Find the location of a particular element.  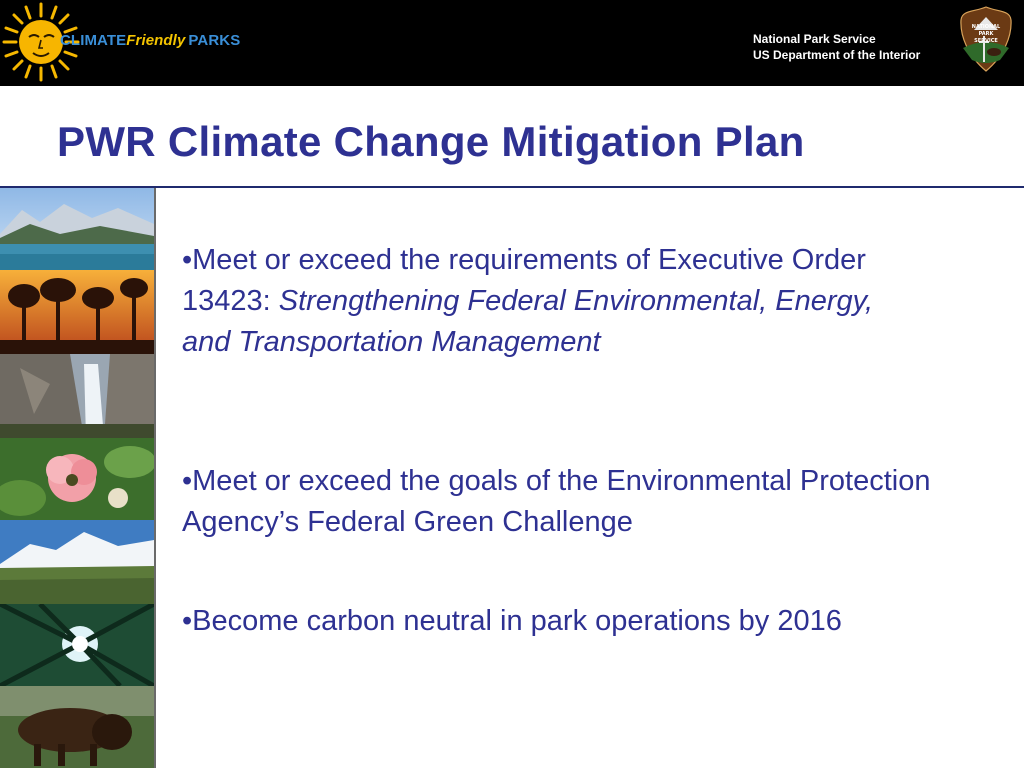

agency-name: National Park Service is located at coordinates (814, 39).